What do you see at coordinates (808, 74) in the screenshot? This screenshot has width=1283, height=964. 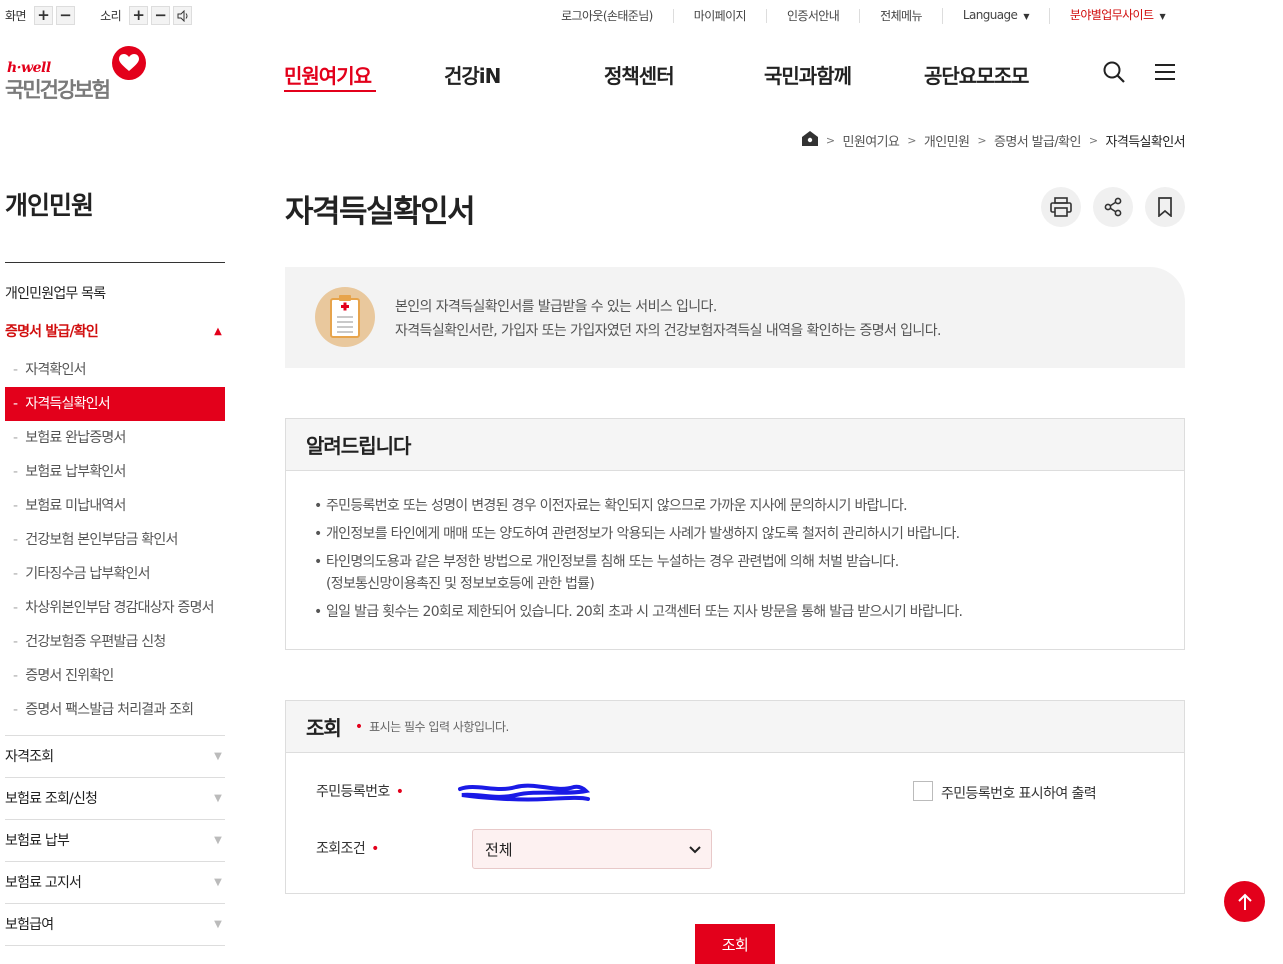 I see `gnb-with-citizens: 국민과함께` at bounding box center [808, 74].